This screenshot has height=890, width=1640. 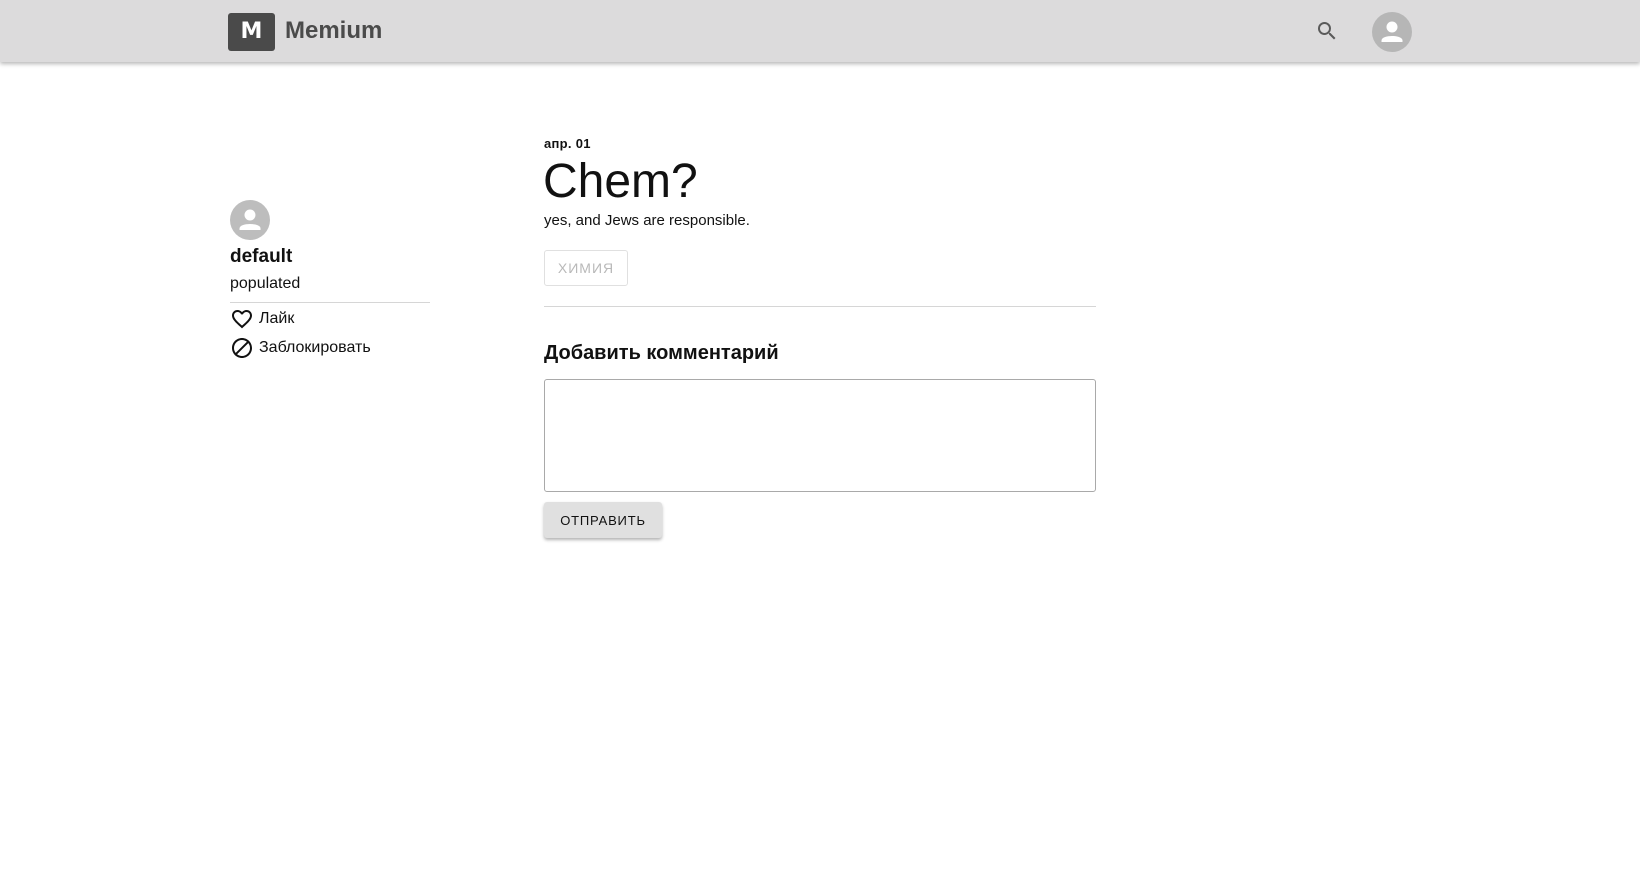 What do you see at coordinates (242, 348) in the screenshot?
I see `block-icon` at bounding box center [242, 348].